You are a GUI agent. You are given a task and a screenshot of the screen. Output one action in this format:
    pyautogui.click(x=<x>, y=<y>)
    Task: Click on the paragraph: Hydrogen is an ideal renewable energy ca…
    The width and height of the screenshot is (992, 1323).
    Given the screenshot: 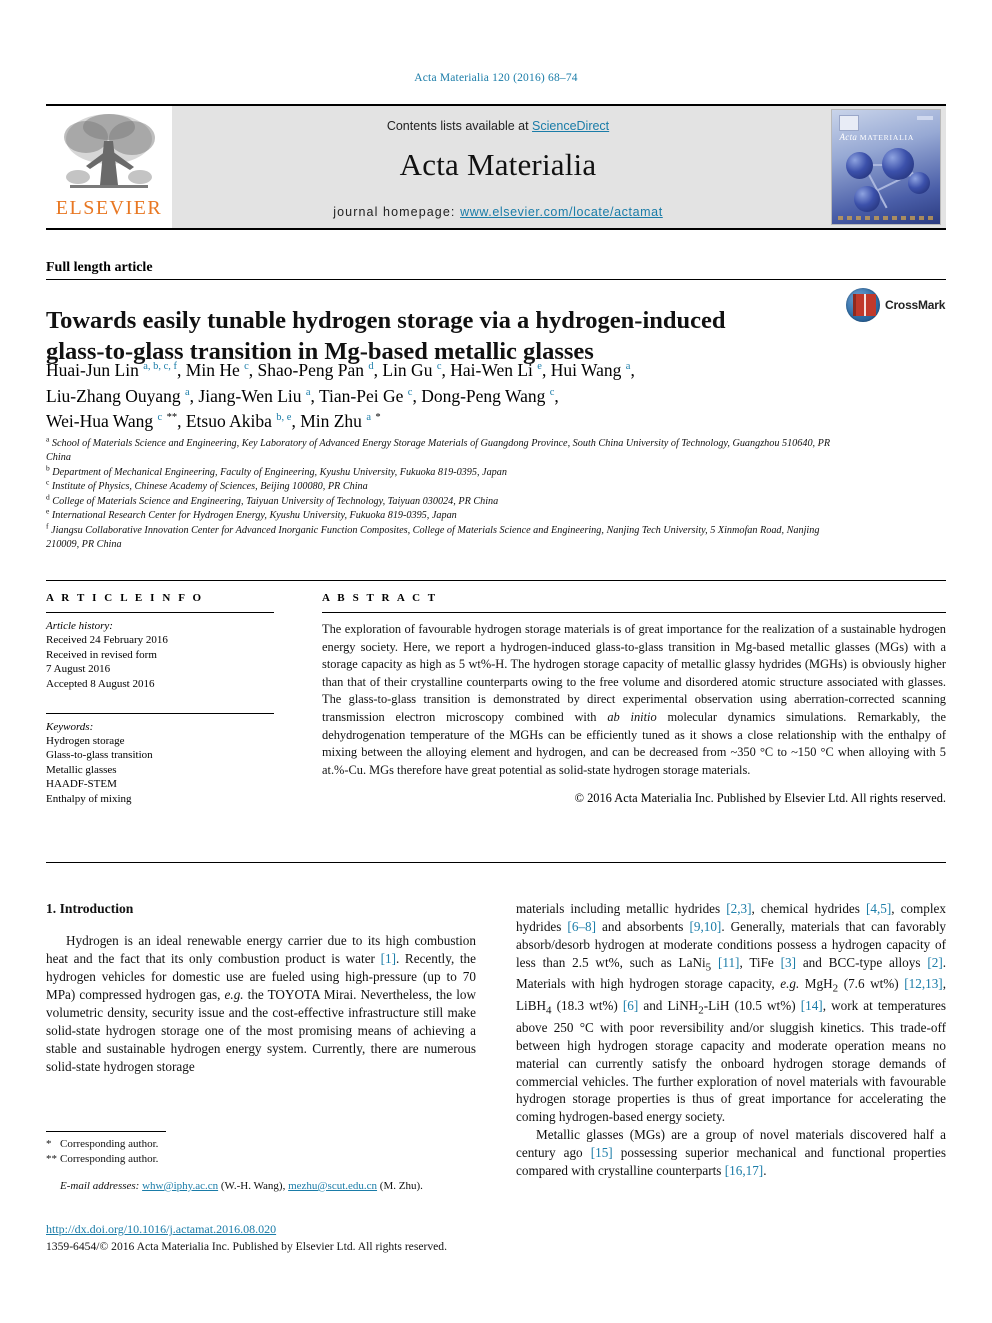 What is the action you would take?
    pyautogui.click(x=261, y=1004)
    